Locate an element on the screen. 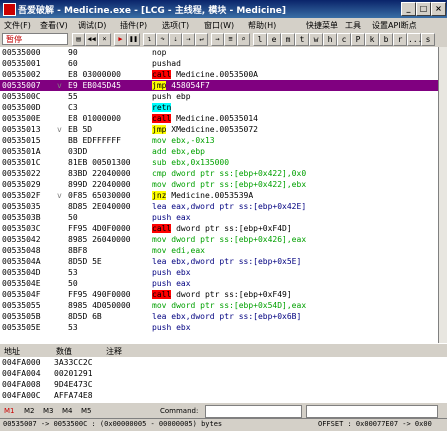 This screenshot has width=447, height=431. disasm-row: 00535015 BB EDFFFFFF mov ebx,-0x13 is located at coordinates (219, 140).